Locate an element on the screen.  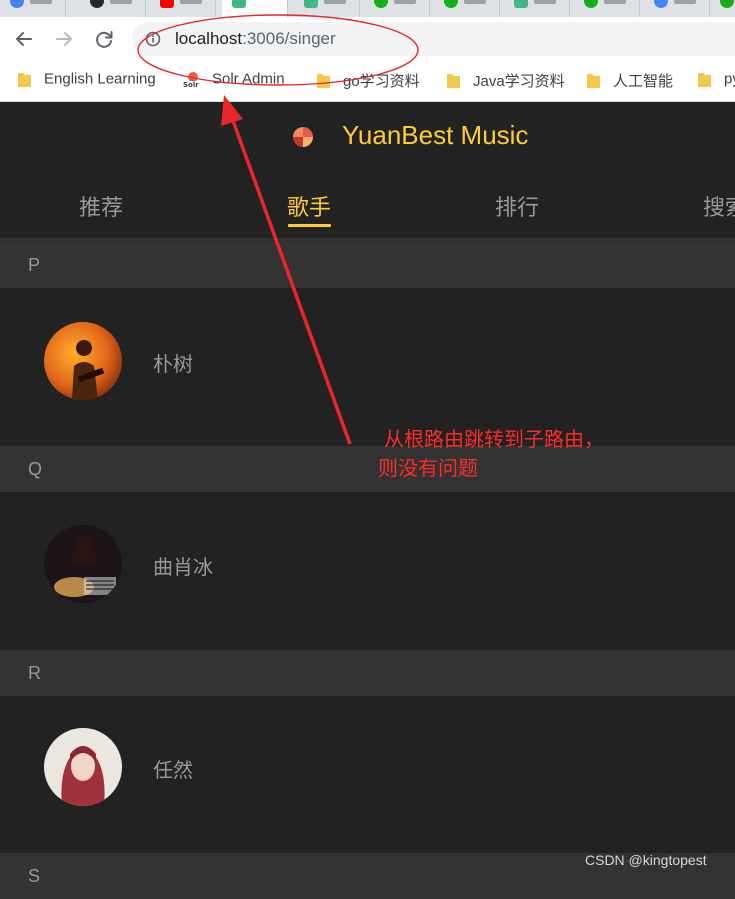
bookmark-solr-admin: Solr Solr Admin is located at coordinates (233, 81).